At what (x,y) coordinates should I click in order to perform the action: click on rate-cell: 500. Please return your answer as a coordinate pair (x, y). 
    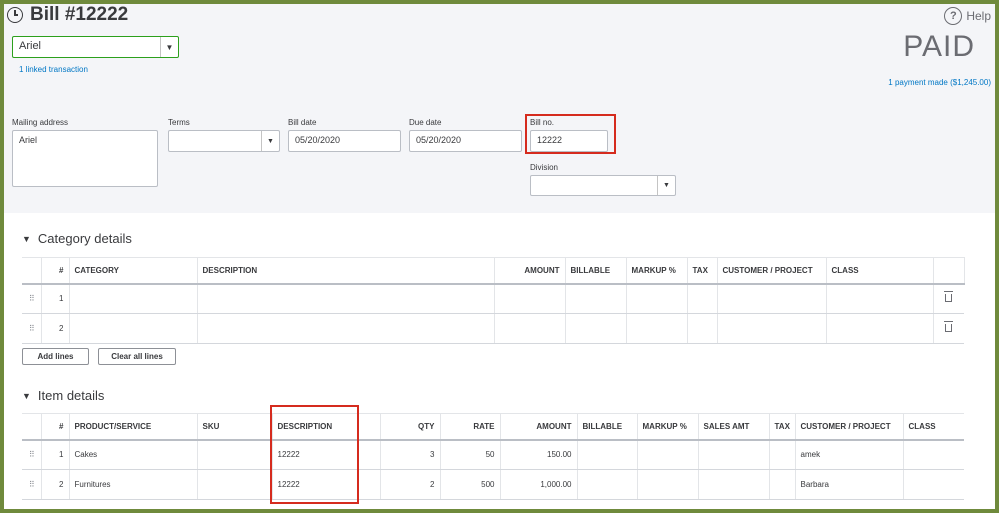
    Looking at the image, I should click on (470, 484).